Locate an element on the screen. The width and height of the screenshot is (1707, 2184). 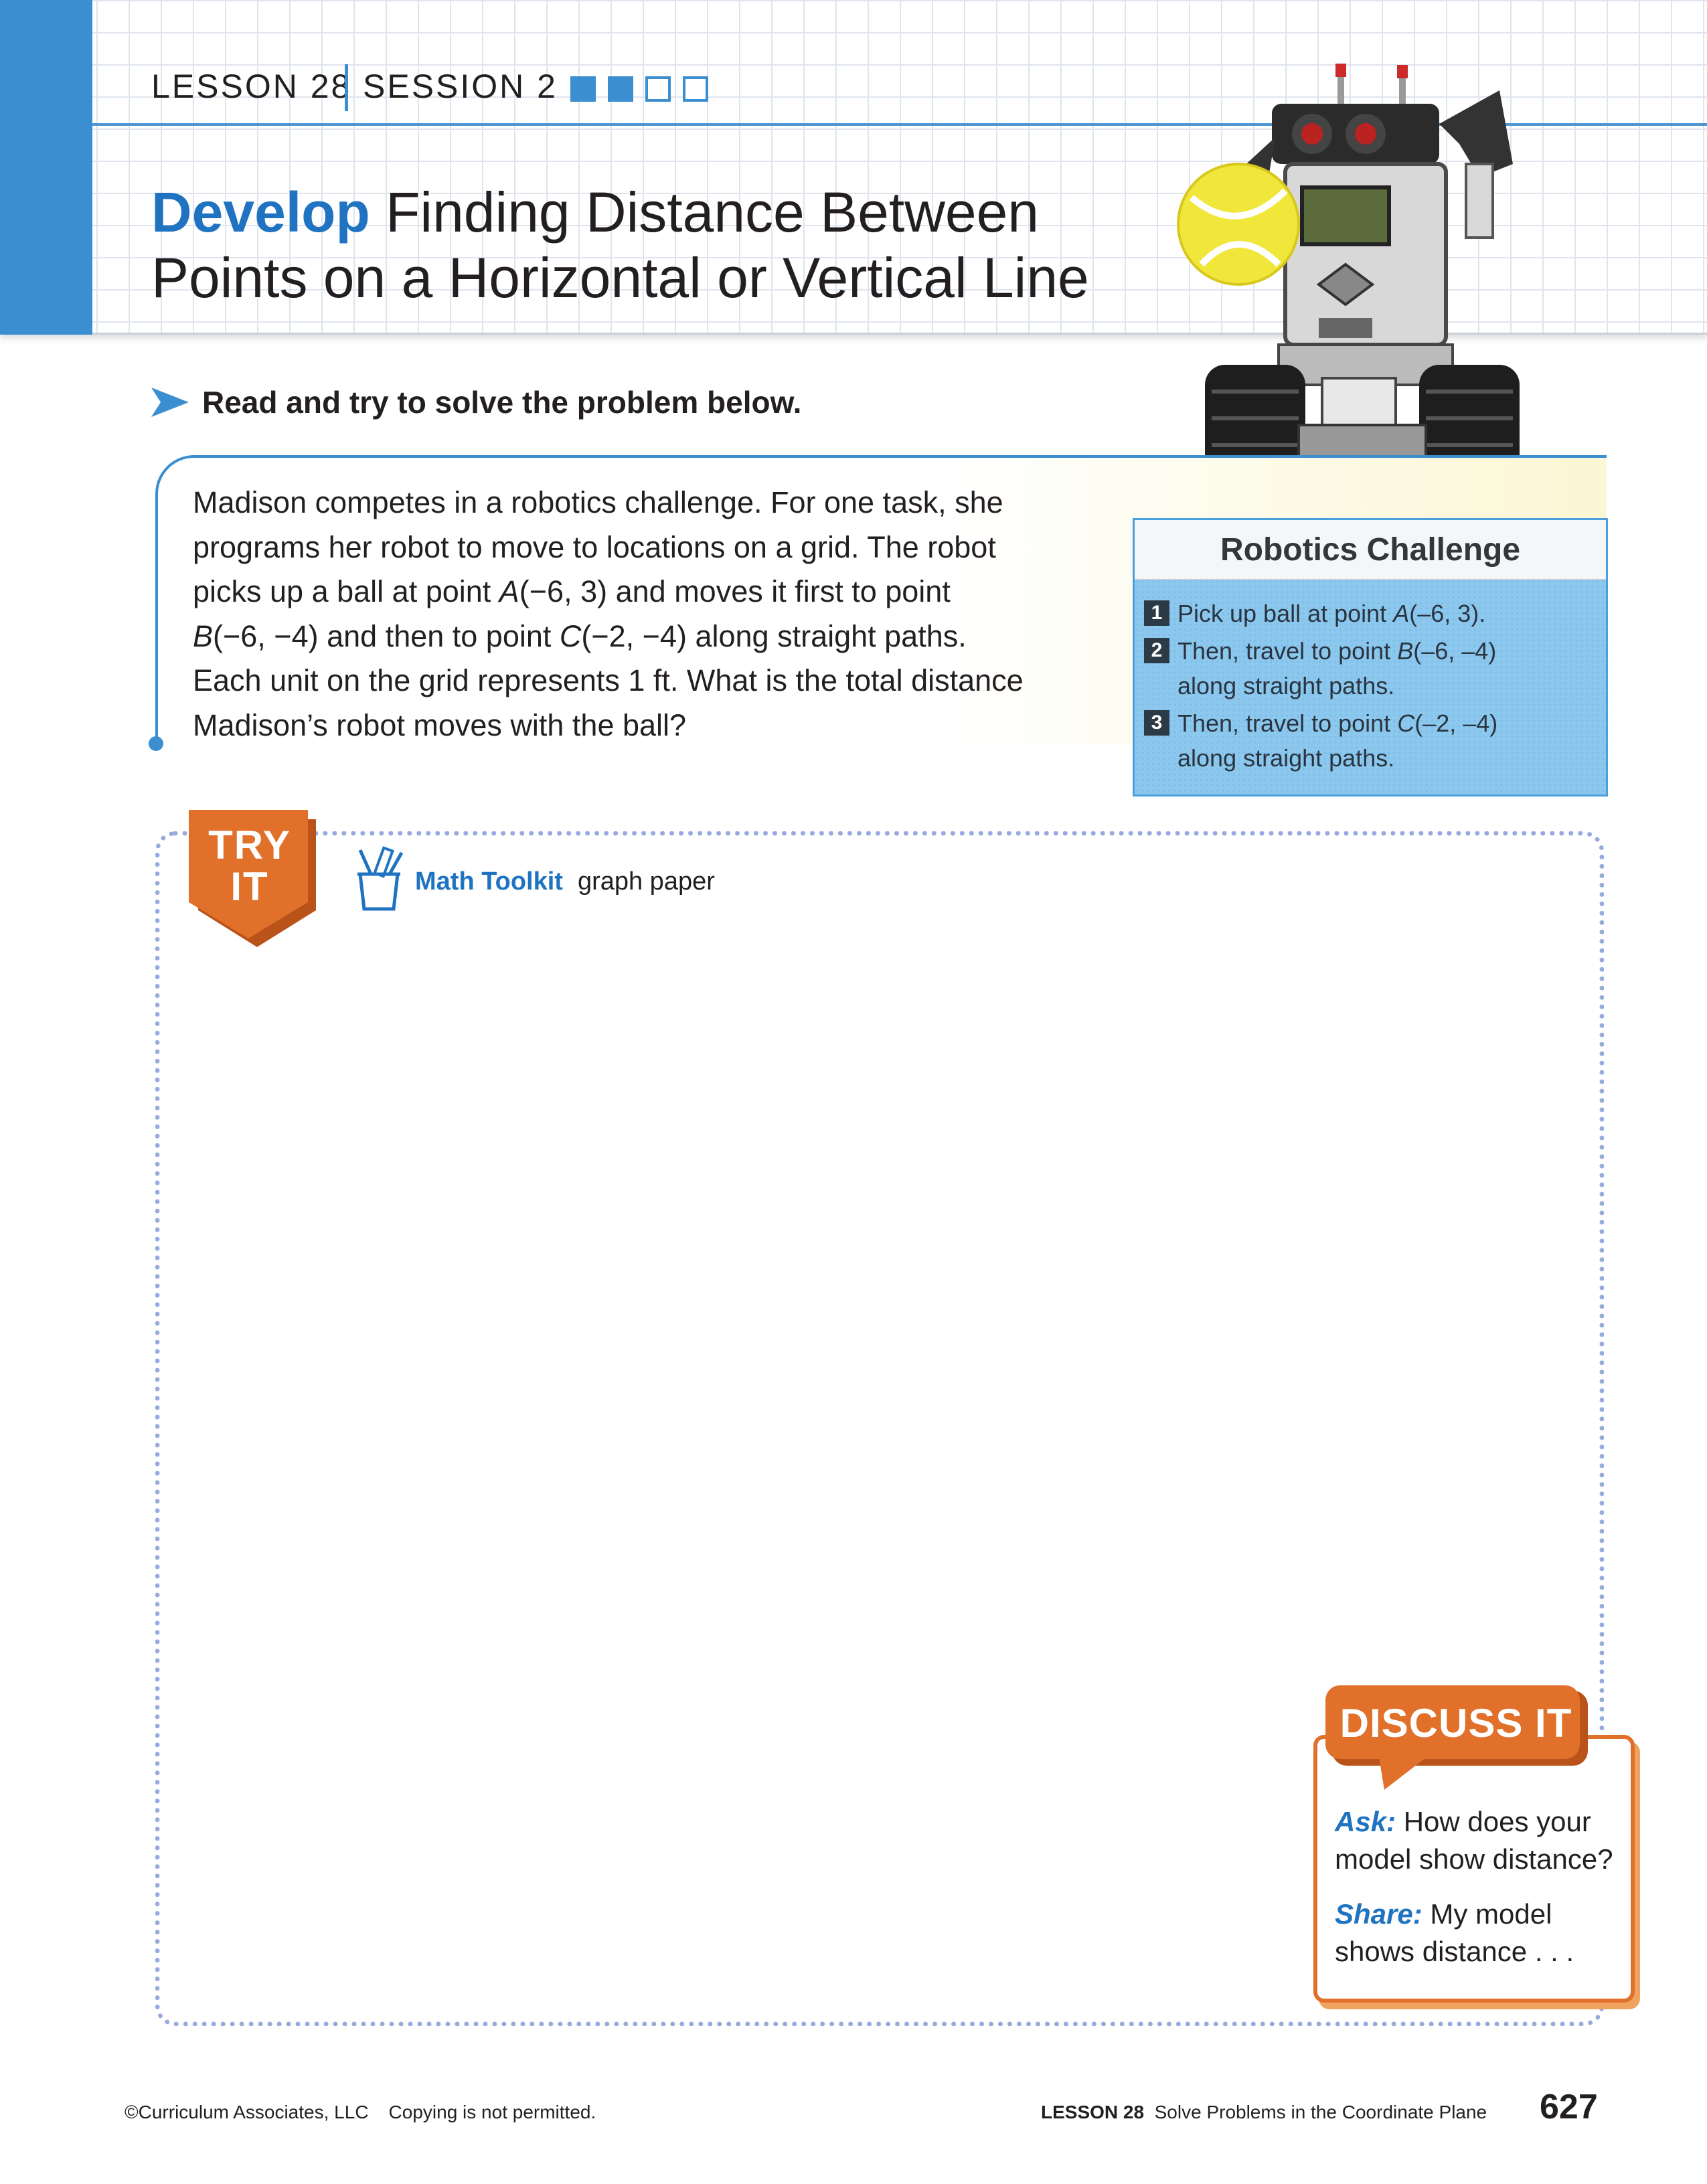
try-it-label: TRY IT is located at coordinates (250, 866).